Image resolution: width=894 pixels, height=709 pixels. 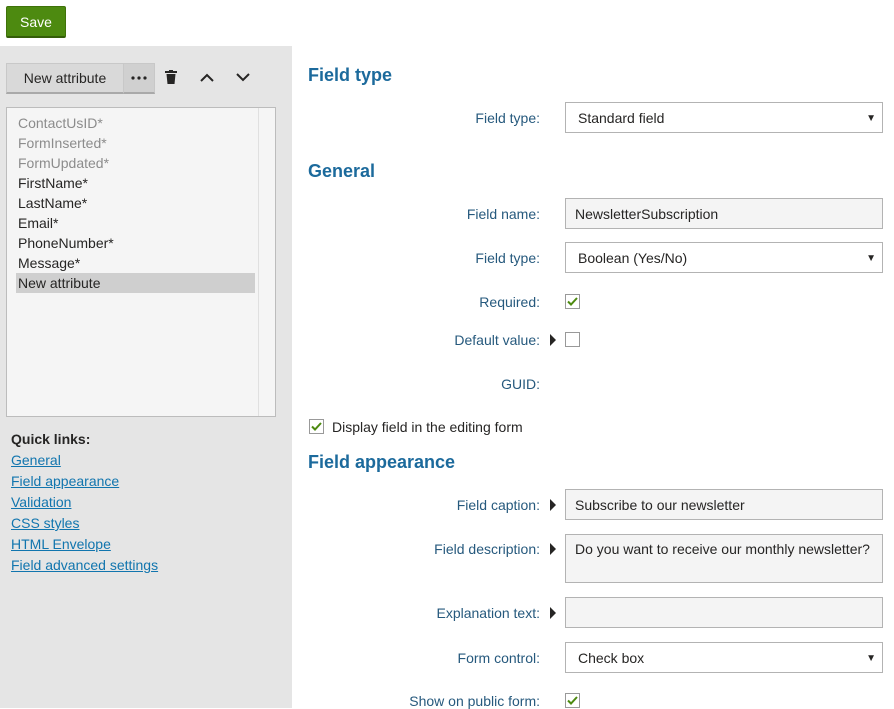 I want to click on quick-link-validation: Validation, so click(x=41, y=502).